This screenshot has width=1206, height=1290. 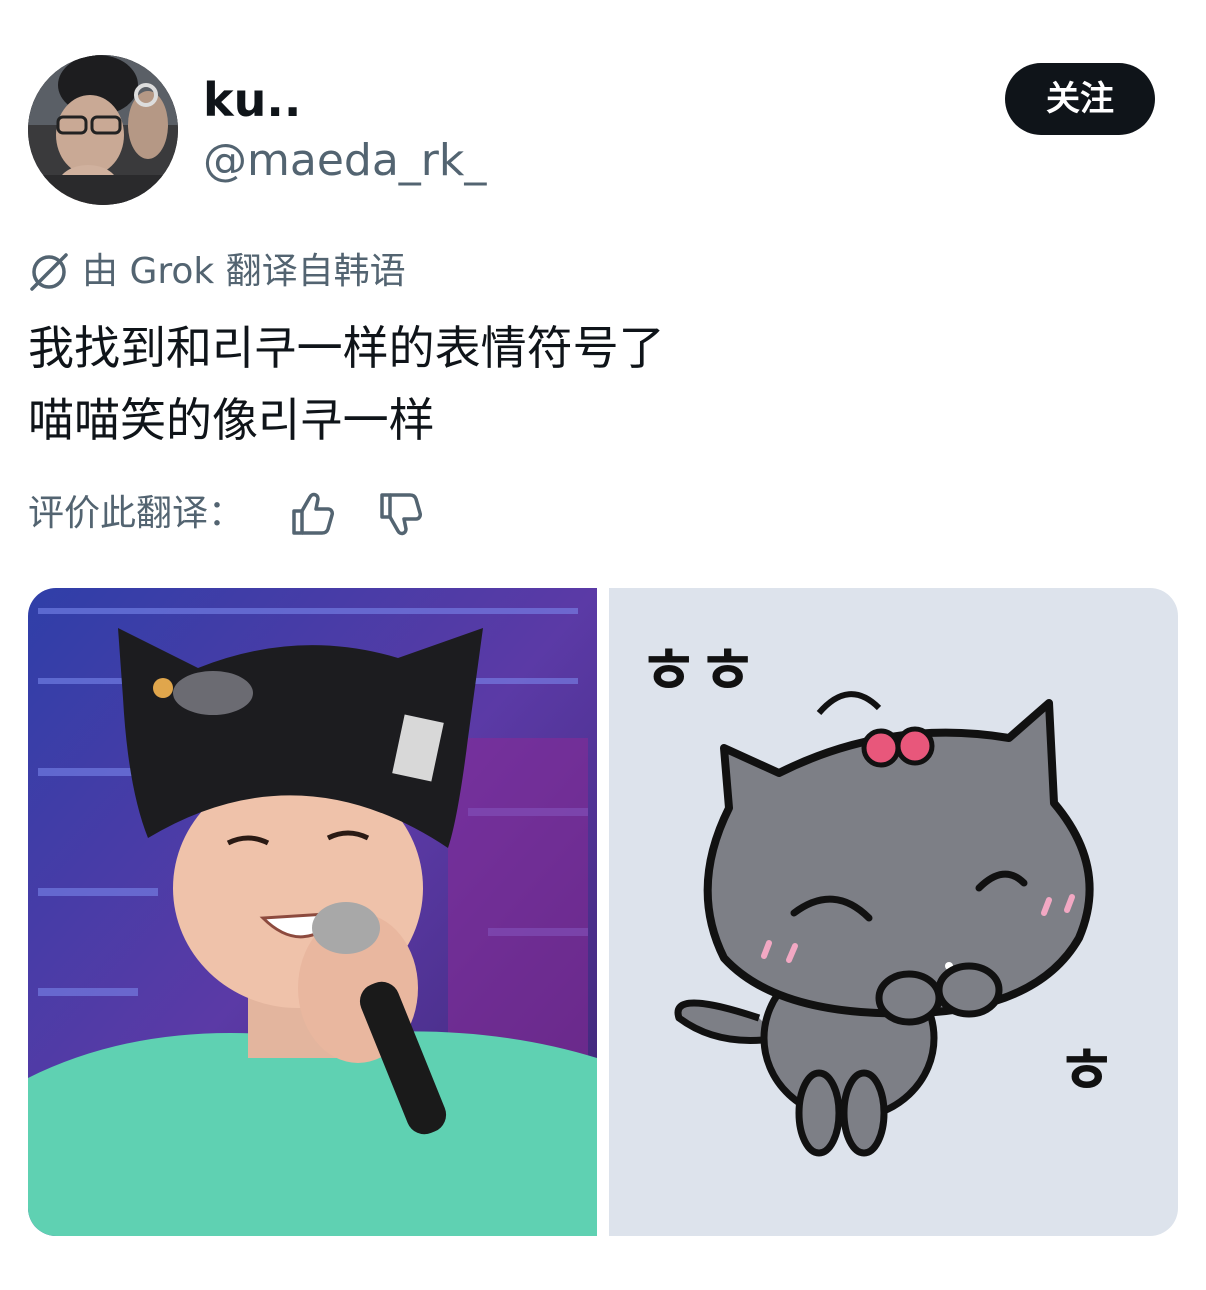 I want to click on rate-translation: 评价此翻译：, so click(x=227, y=514).